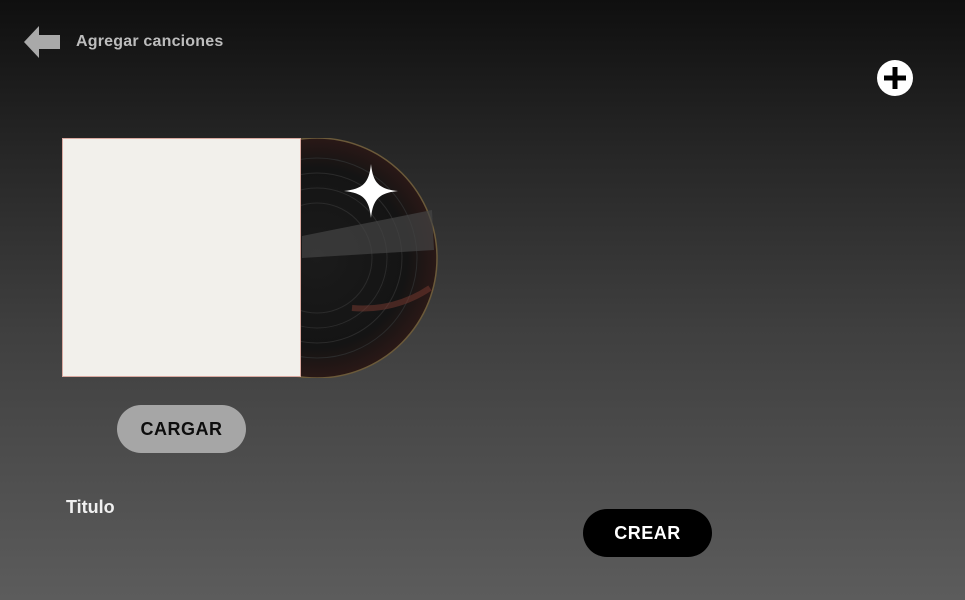  I want to click on arrow-left-icon, so click(42, 42).